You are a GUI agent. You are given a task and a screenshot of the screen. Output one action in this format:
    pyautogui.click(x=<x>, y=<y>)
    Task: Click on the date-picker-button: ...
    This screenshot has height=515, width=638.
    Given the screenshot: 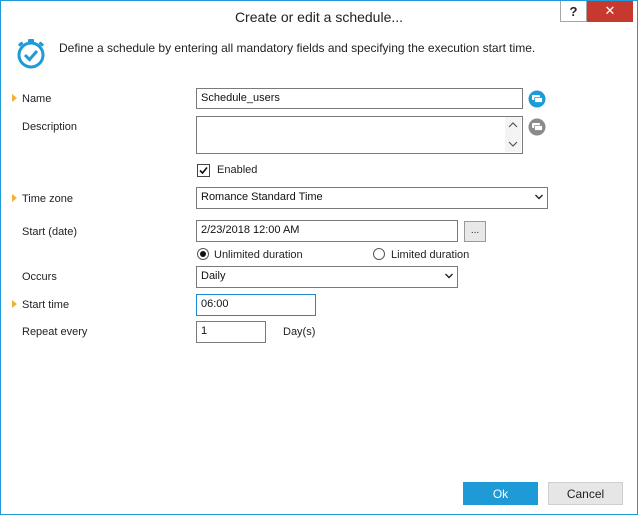 What is the action you would take?
    pyautogui.click(x=475, y=231)
    